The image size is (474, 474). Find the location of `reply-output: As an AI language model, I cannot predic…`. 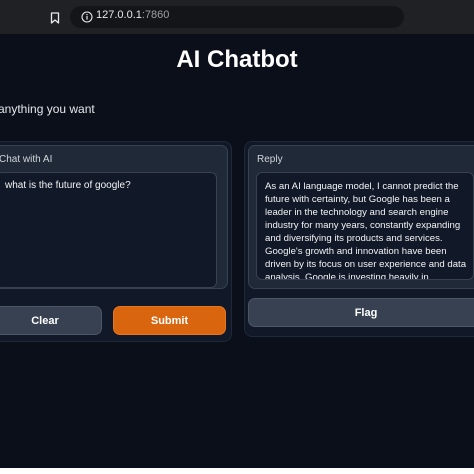

reply-output: As an AI language model, I cannot predic… is located at coordinates (365, 226).